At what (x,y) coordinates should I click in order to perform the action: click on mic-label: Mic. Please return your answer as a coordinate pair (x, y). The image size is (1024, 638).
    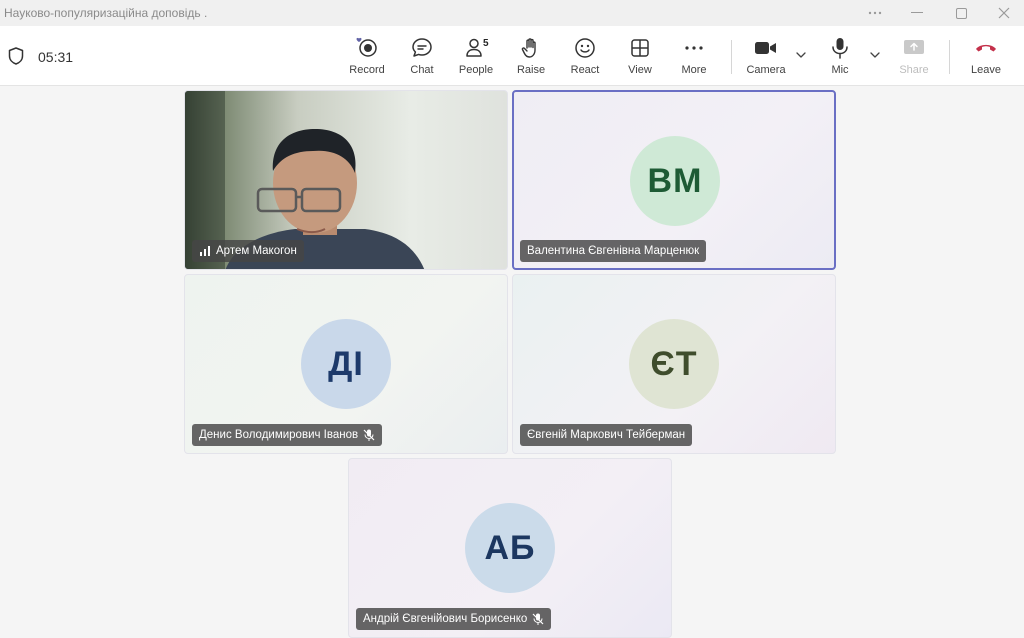
    Looking at the image, I should click on (840, 70).